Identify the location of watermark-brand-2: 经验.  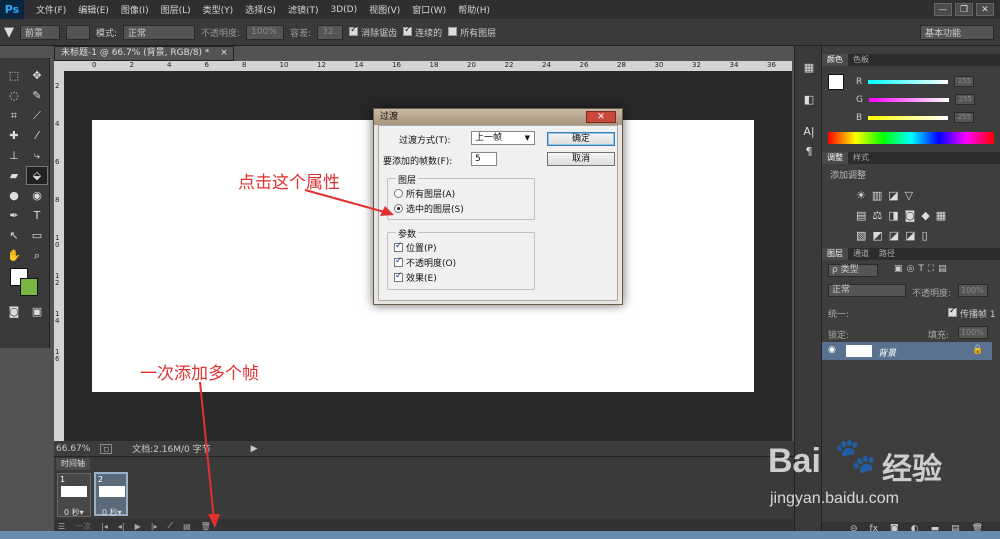
(912, 469).